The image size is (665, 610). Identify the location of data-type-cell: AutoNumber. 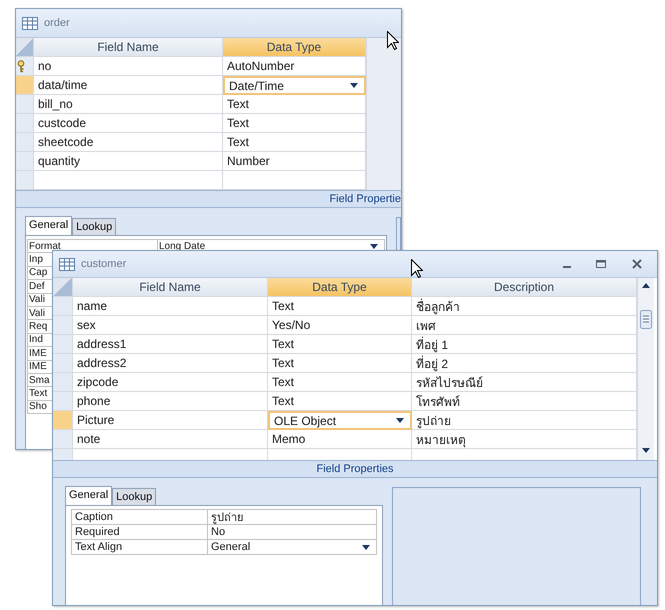
(294, 66).